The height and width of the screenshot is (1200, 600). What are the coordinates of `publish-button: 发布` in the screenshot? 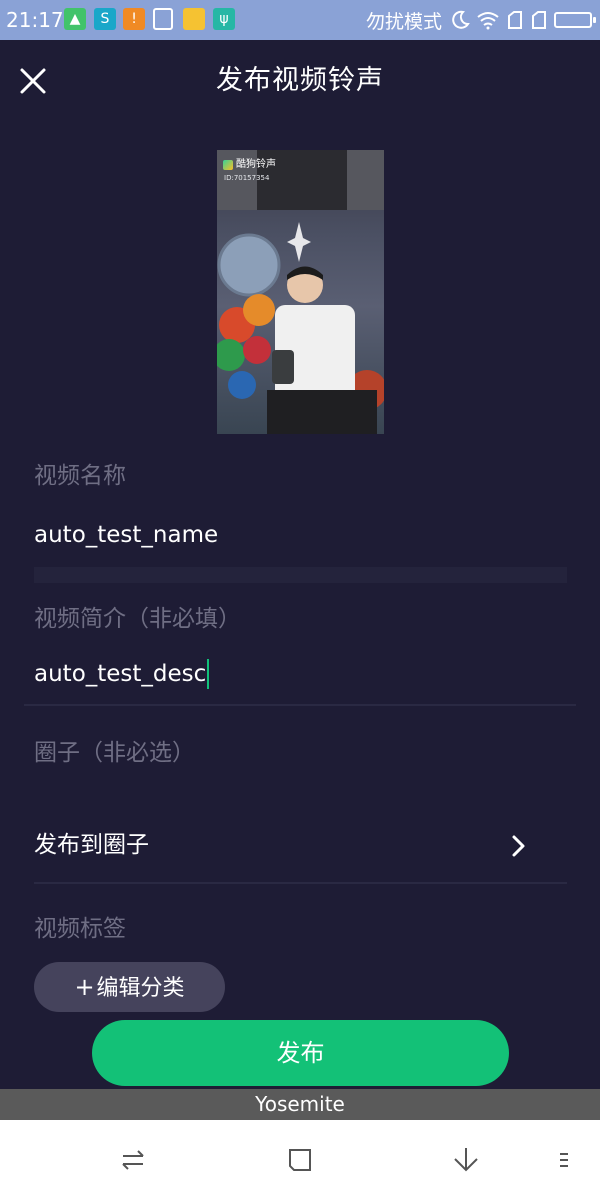 It's located at (300, 1053).